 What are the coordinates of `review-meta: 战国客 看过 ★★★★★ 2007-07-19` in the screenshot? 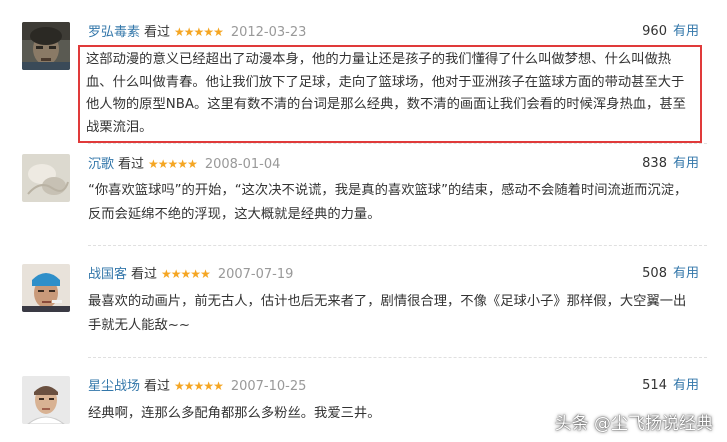 It's located at (190, 274).